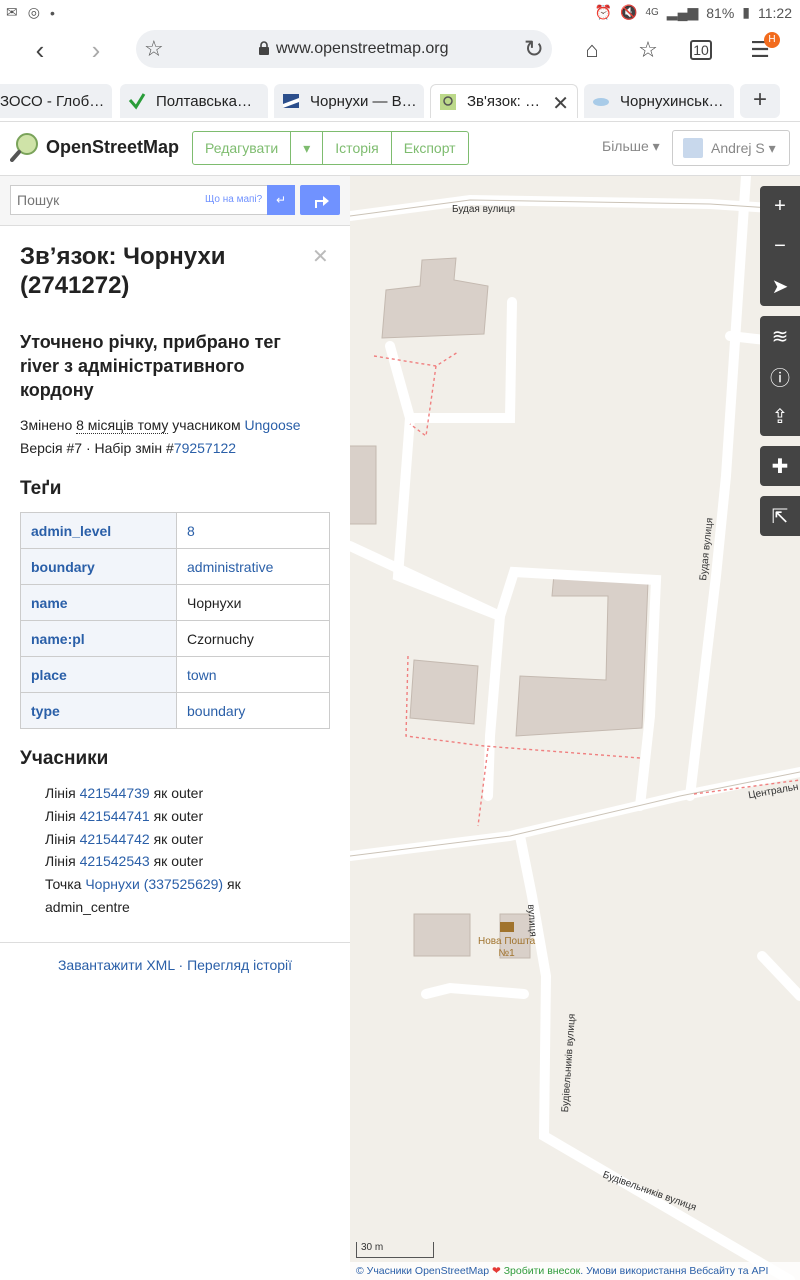 This screenshot has width=800, height=1280. Describe the element at coordinates (63, 884) in the screenshot. I see `member-type: Точка` at that location.